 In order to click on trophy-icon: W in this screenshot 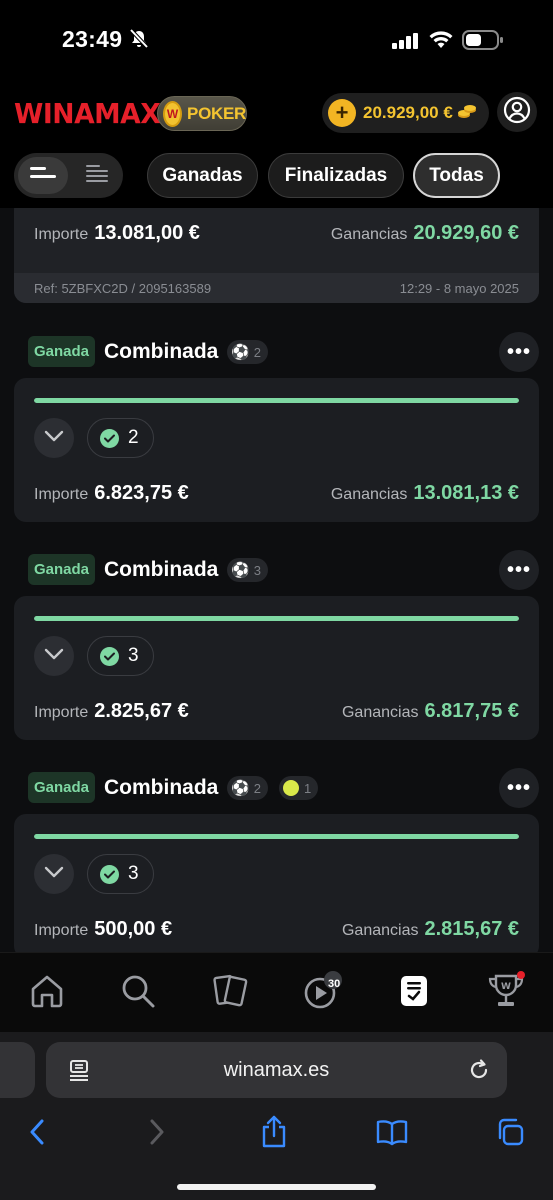, I will do `click(506, 993)`.